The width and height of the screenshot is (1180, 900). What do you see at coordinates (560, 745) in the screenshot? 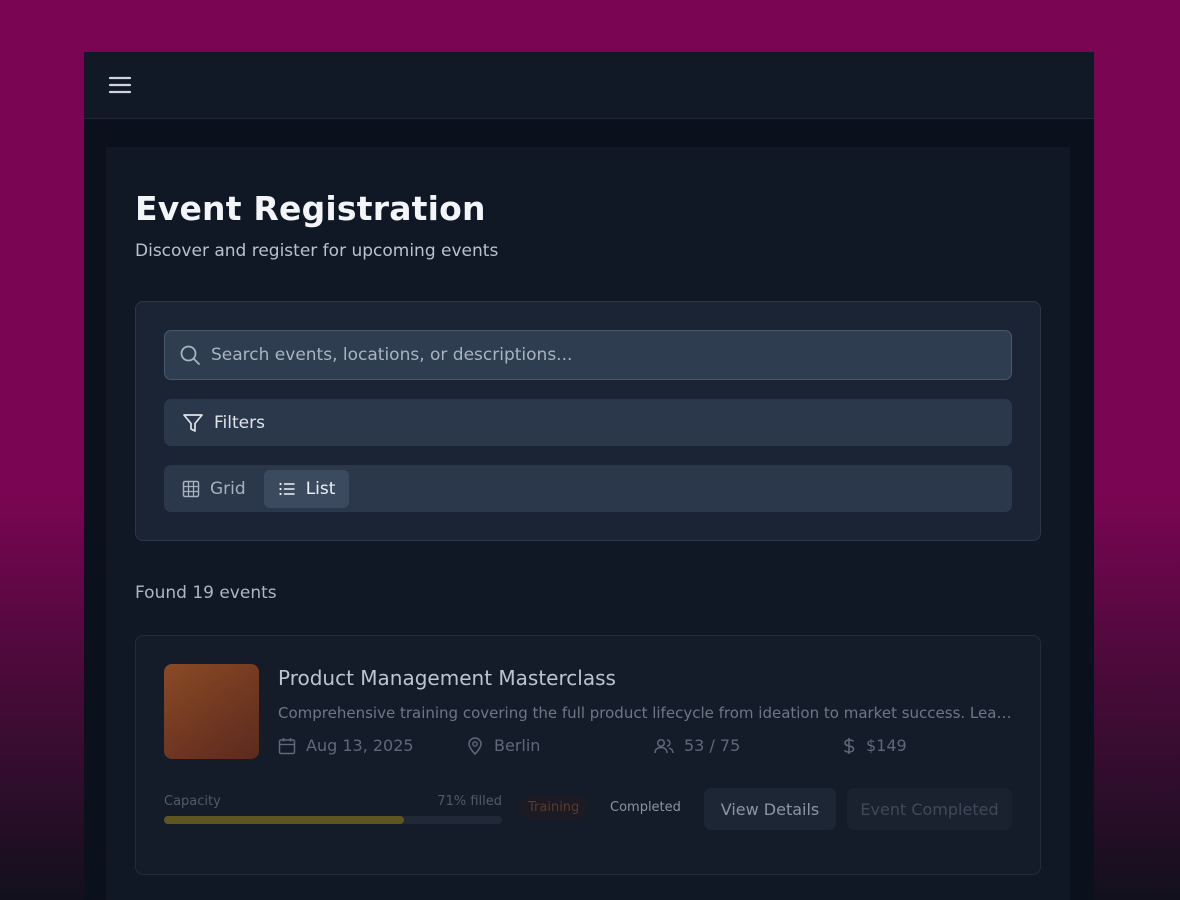
I see `event-location: Berlin` at bounding box center [560, 745].